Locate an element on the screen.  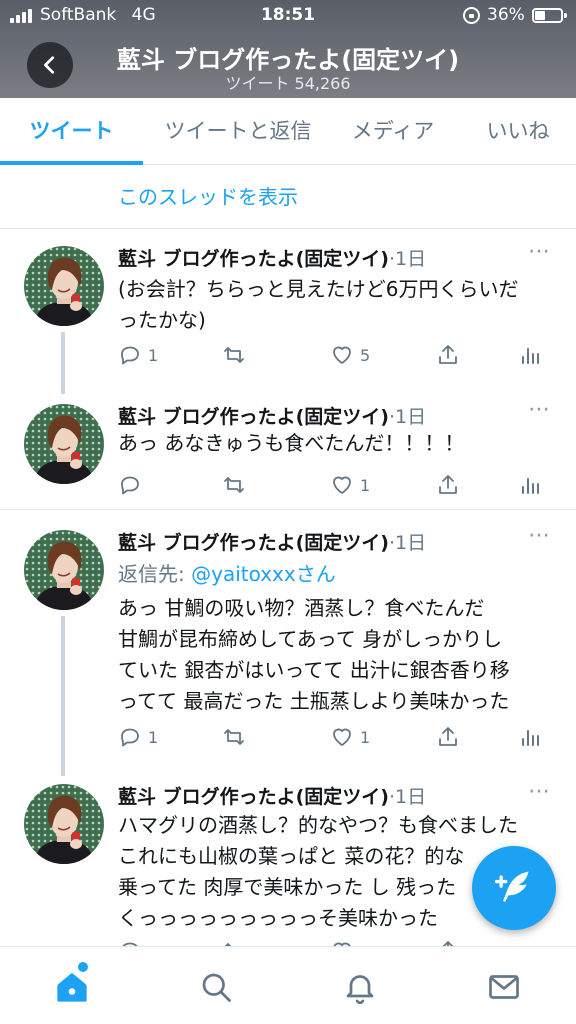
replying-to-label: 返信先: is located at coordinates (155, 574).